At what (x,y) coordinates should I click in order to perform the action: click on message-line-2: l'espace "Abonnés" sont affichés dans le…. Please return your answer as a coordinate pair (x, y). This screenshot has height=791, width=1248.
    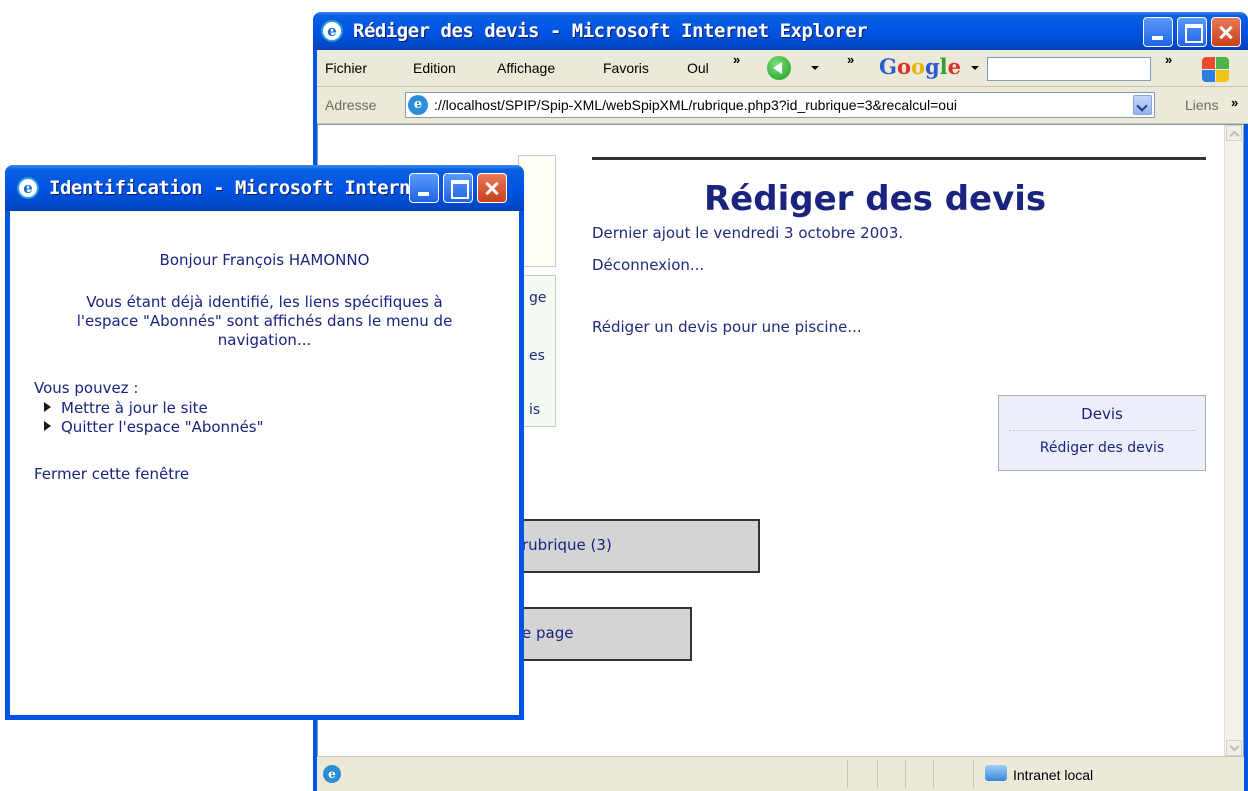
    Looking at the image, I should click on (264, 321).